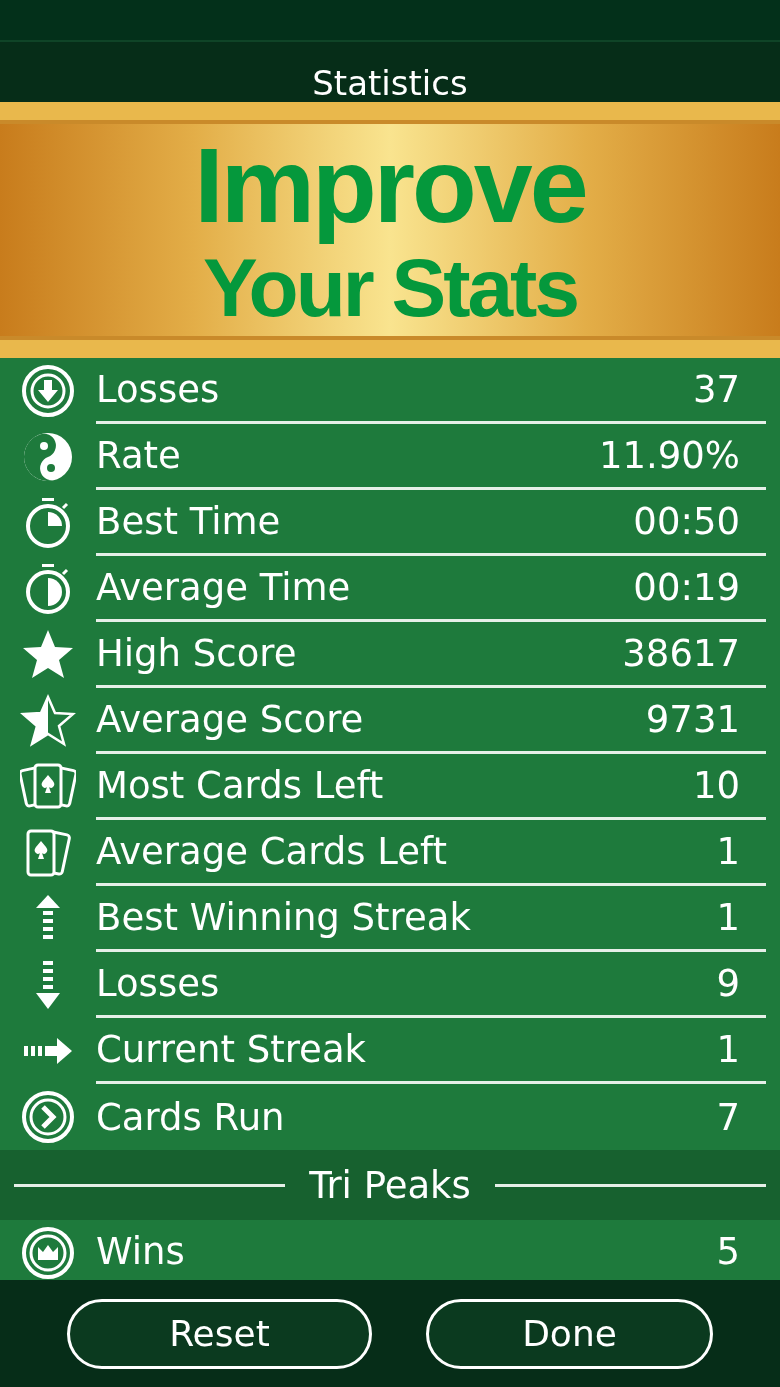  Describe the element at coordinates (48, 1117) in the screenshot. I see `chevron-circle-icon` at that location.